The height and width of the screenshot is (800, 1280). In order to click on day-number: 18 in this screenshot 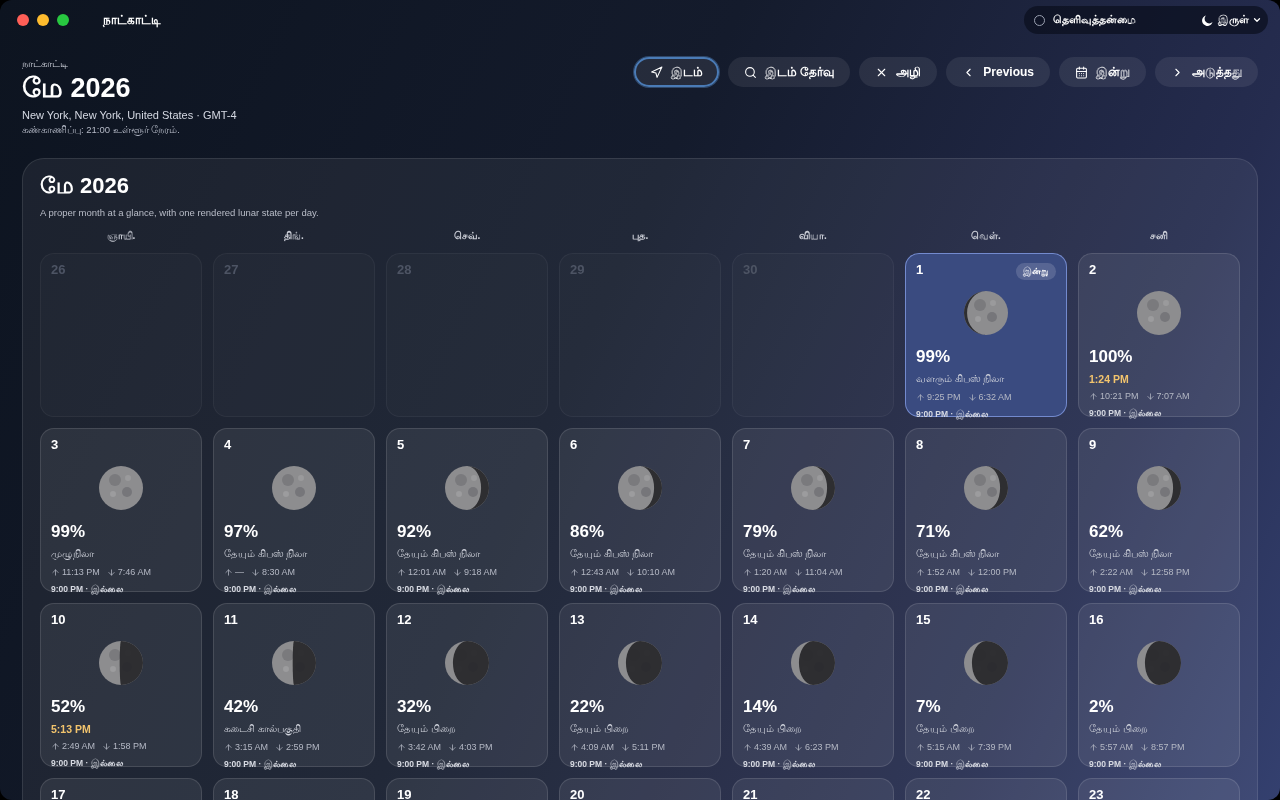, I will do `click(231, 793)`.